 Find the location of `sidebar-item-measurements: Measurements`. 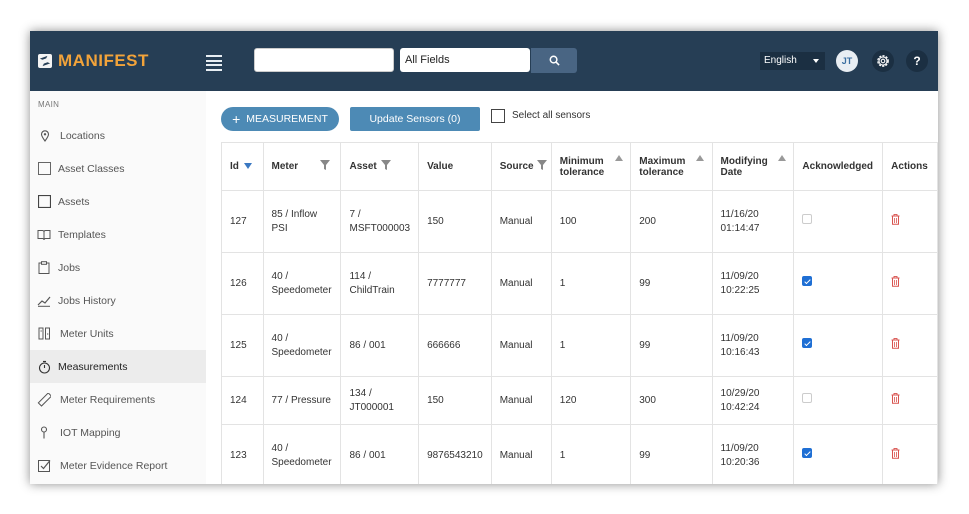

sidebar-item-measurements: Measurements is located at coordinates (118, 366).